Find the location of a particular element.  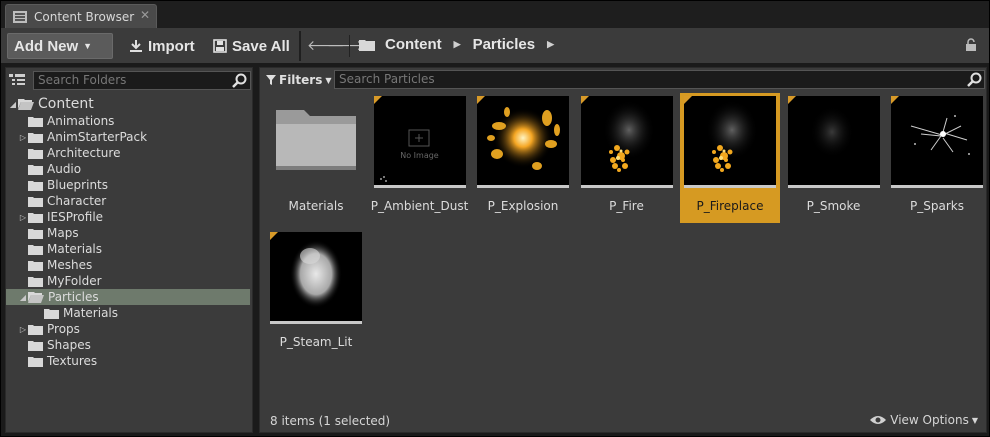

tree-item-label: Architecture is located at coordinates (84, 153).